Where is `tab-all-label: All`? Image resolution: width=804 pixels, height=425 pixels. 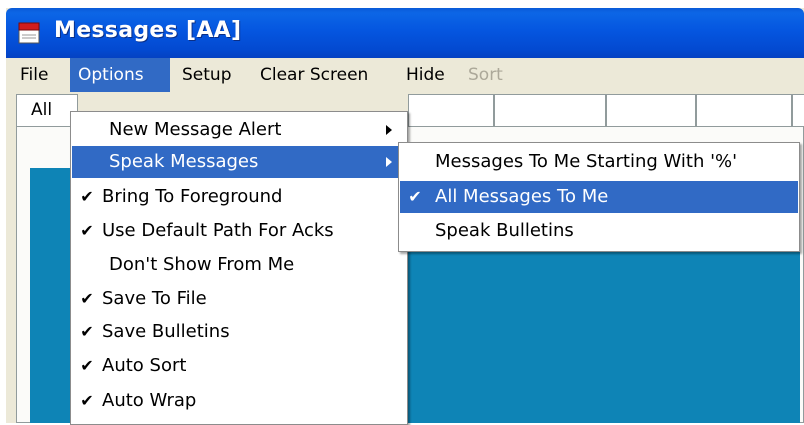 tab-all-label: All is located at coordinates (42, 110).